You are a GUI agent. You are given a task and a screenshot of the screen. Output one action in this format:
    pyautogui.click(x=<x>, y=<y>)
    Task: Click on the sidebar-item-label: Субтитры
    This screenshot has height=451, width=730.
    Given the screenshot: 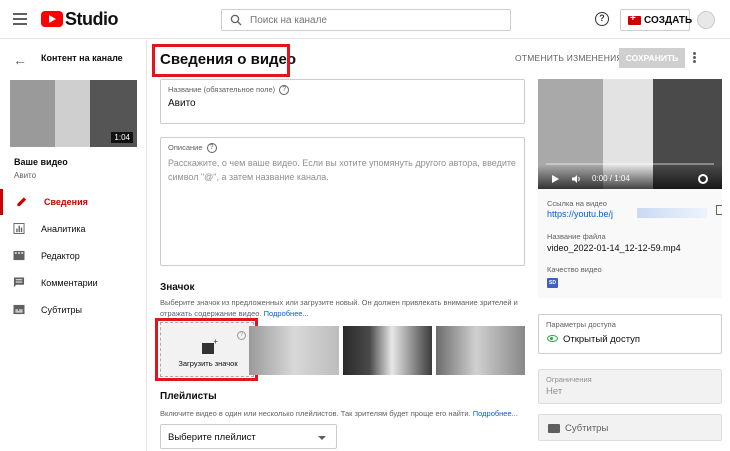 What is the action you would take?
    pyautogui.click(x=62, y=310)
    